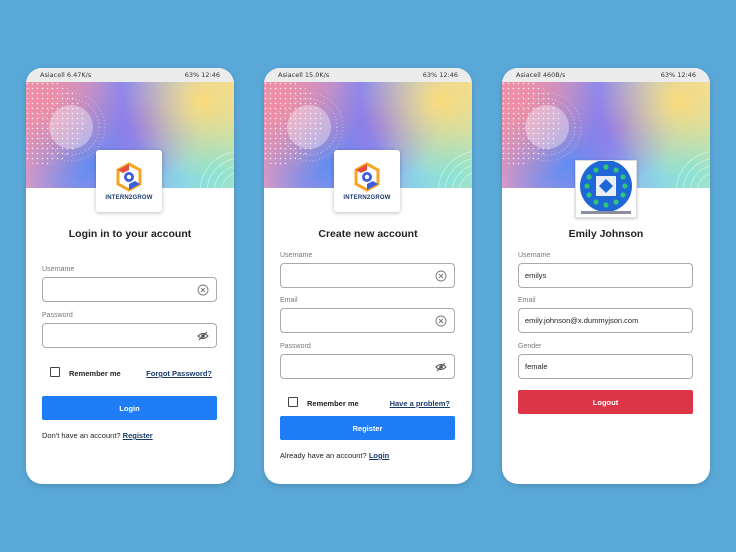 The height and width of the screenshot is (552, 736). What do you see at coordinates (368, 234) in the screenshot?
I see `page-title: Create new account` at bounding box center [368, 234].